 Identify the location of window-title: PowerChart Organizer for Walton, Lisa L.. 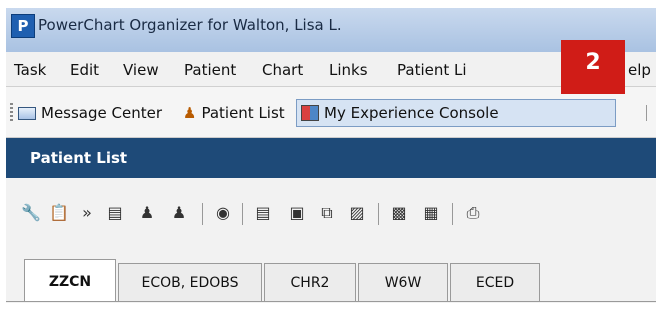
(190, 25).